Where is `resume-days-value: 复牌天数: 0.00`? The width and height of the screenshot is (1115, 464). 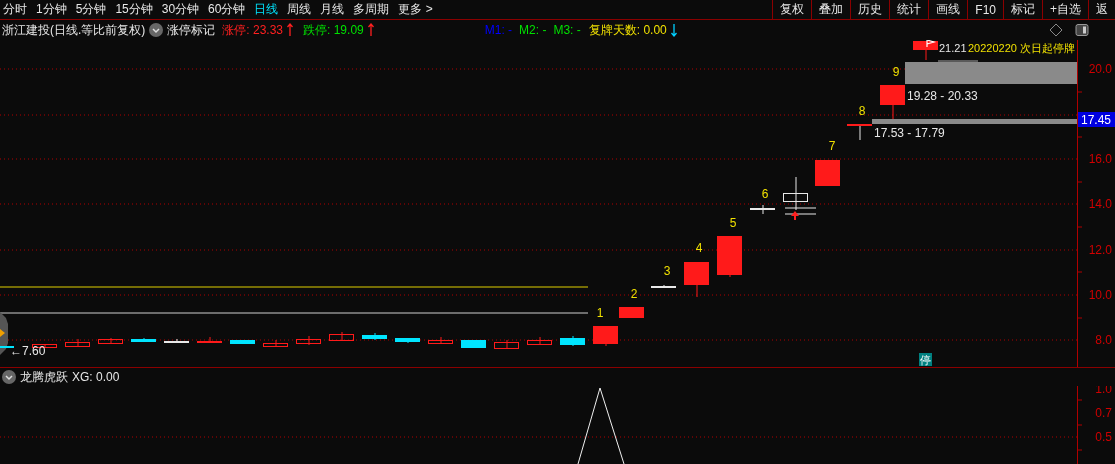
resume-days-value: 复牌天数: 0.00 is located at coordinates (627, 30).